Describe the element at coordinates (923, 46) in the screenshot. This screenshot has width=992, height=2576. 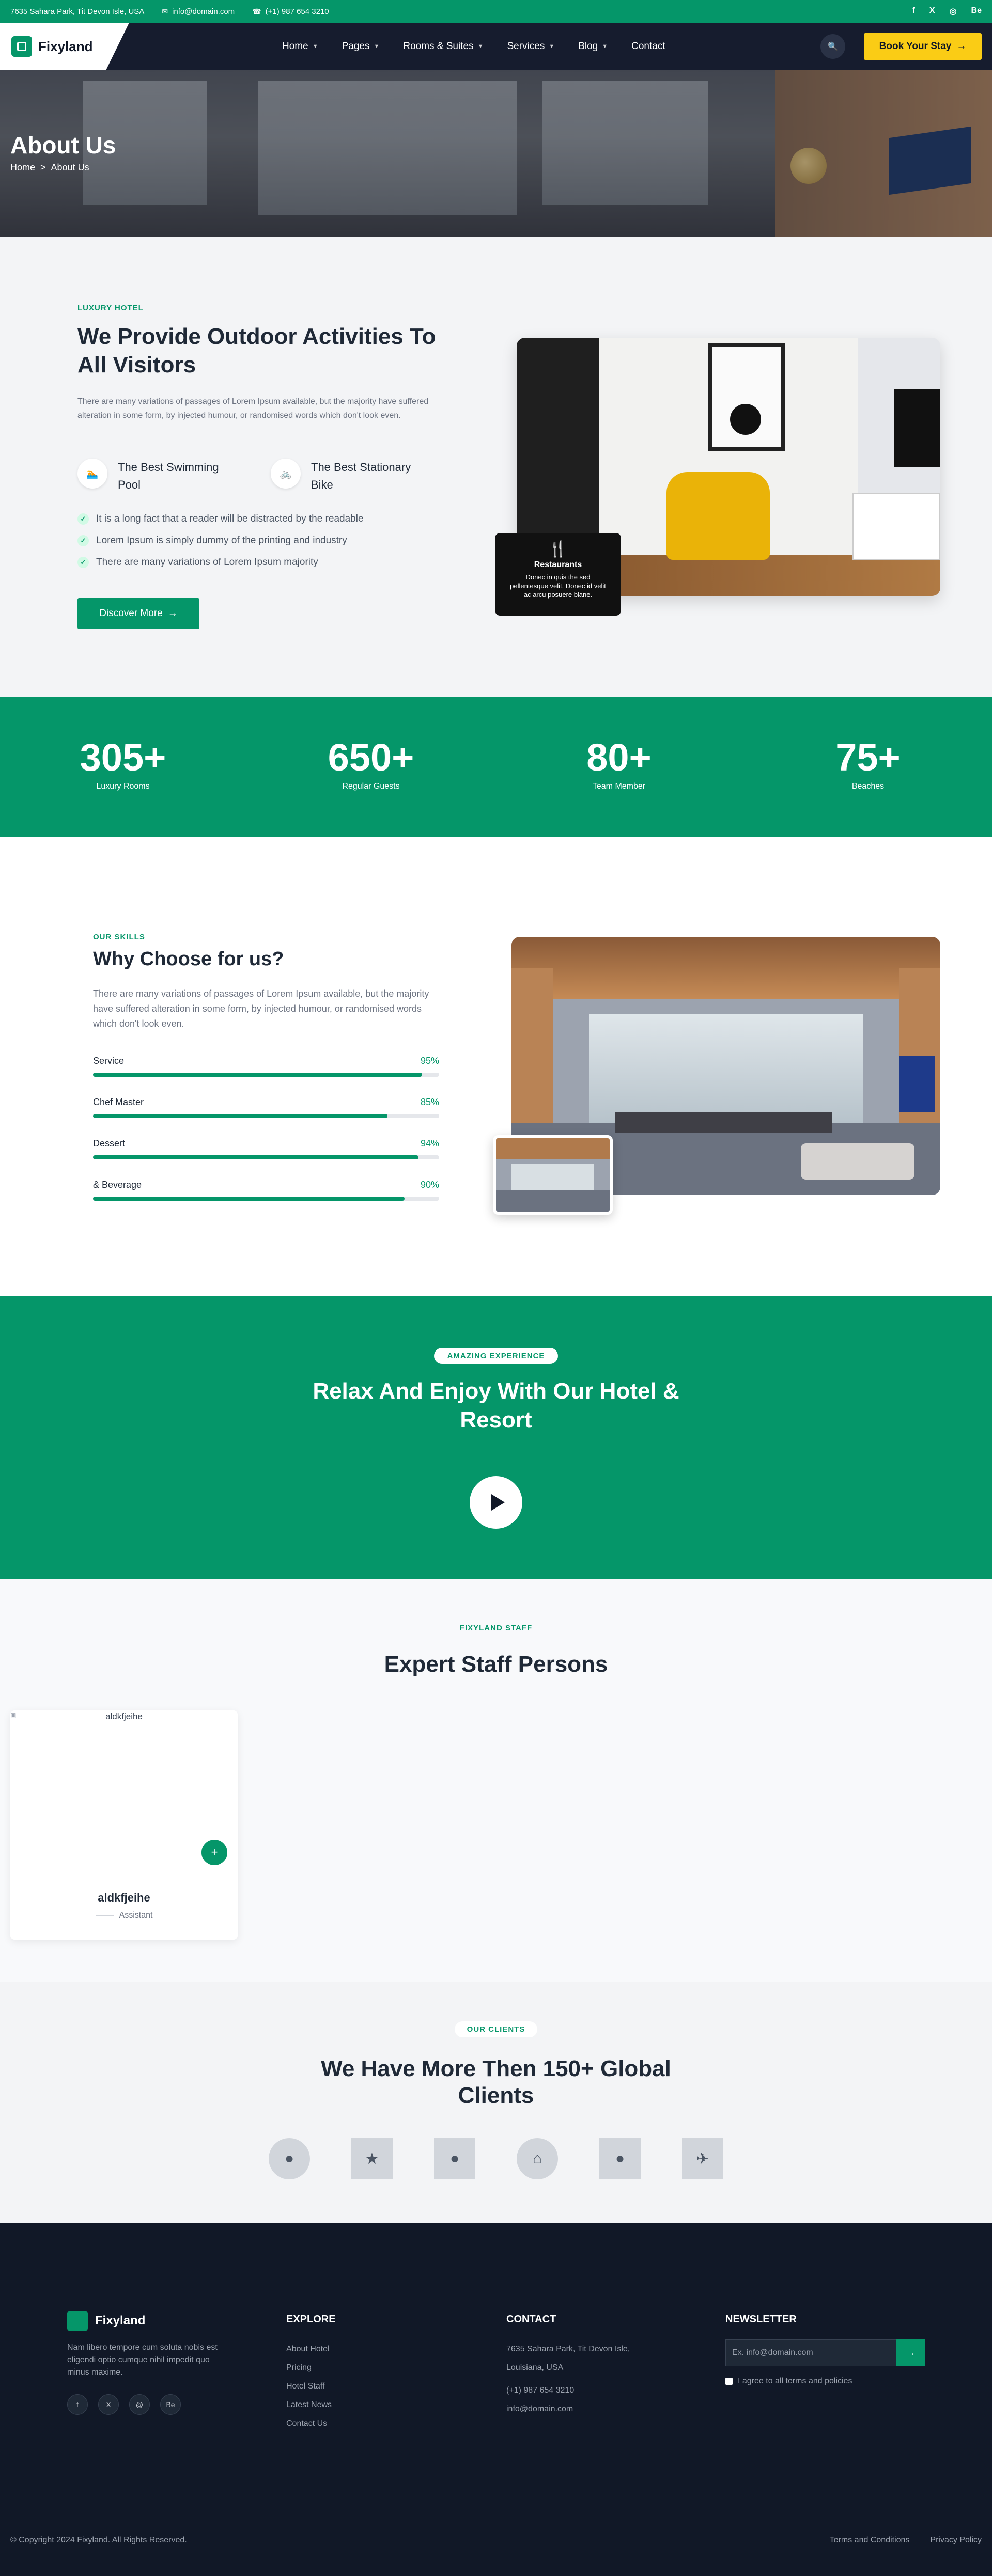
I see `book-stay-button: Book Your Stay →` at that location.